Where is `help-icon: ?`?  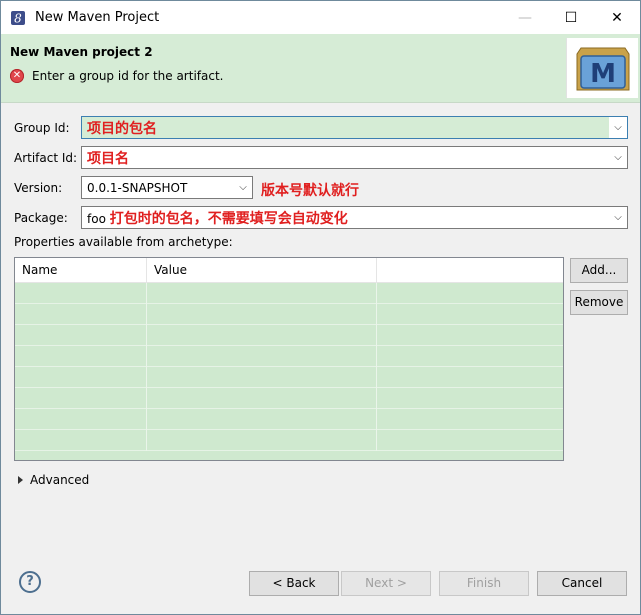
help-icon: ? is located at coordinates (30, 582).